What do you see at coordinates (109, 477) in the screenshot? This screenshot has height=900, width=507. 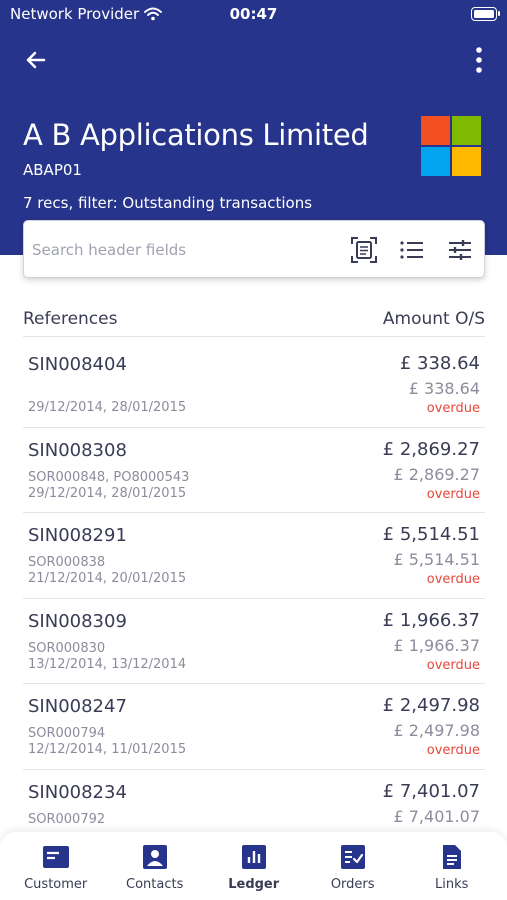 I see `row-order-refs: SOR000848, PO8000543` at bounding box center [109, 477].